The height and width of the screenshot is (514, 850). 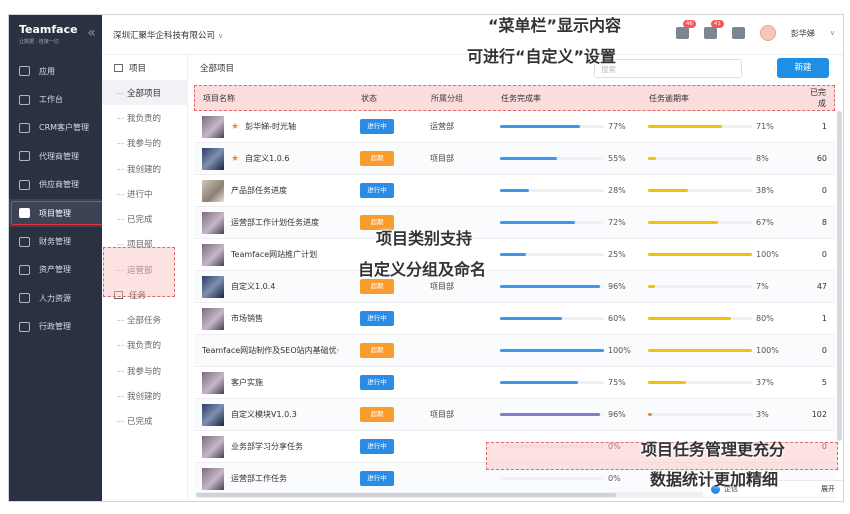 What do you see at coordinates (514, 319) in the screenshot?
I see `table-row: 市场销售 进行中 60% 80% 1` at bounding box center [514, 319].